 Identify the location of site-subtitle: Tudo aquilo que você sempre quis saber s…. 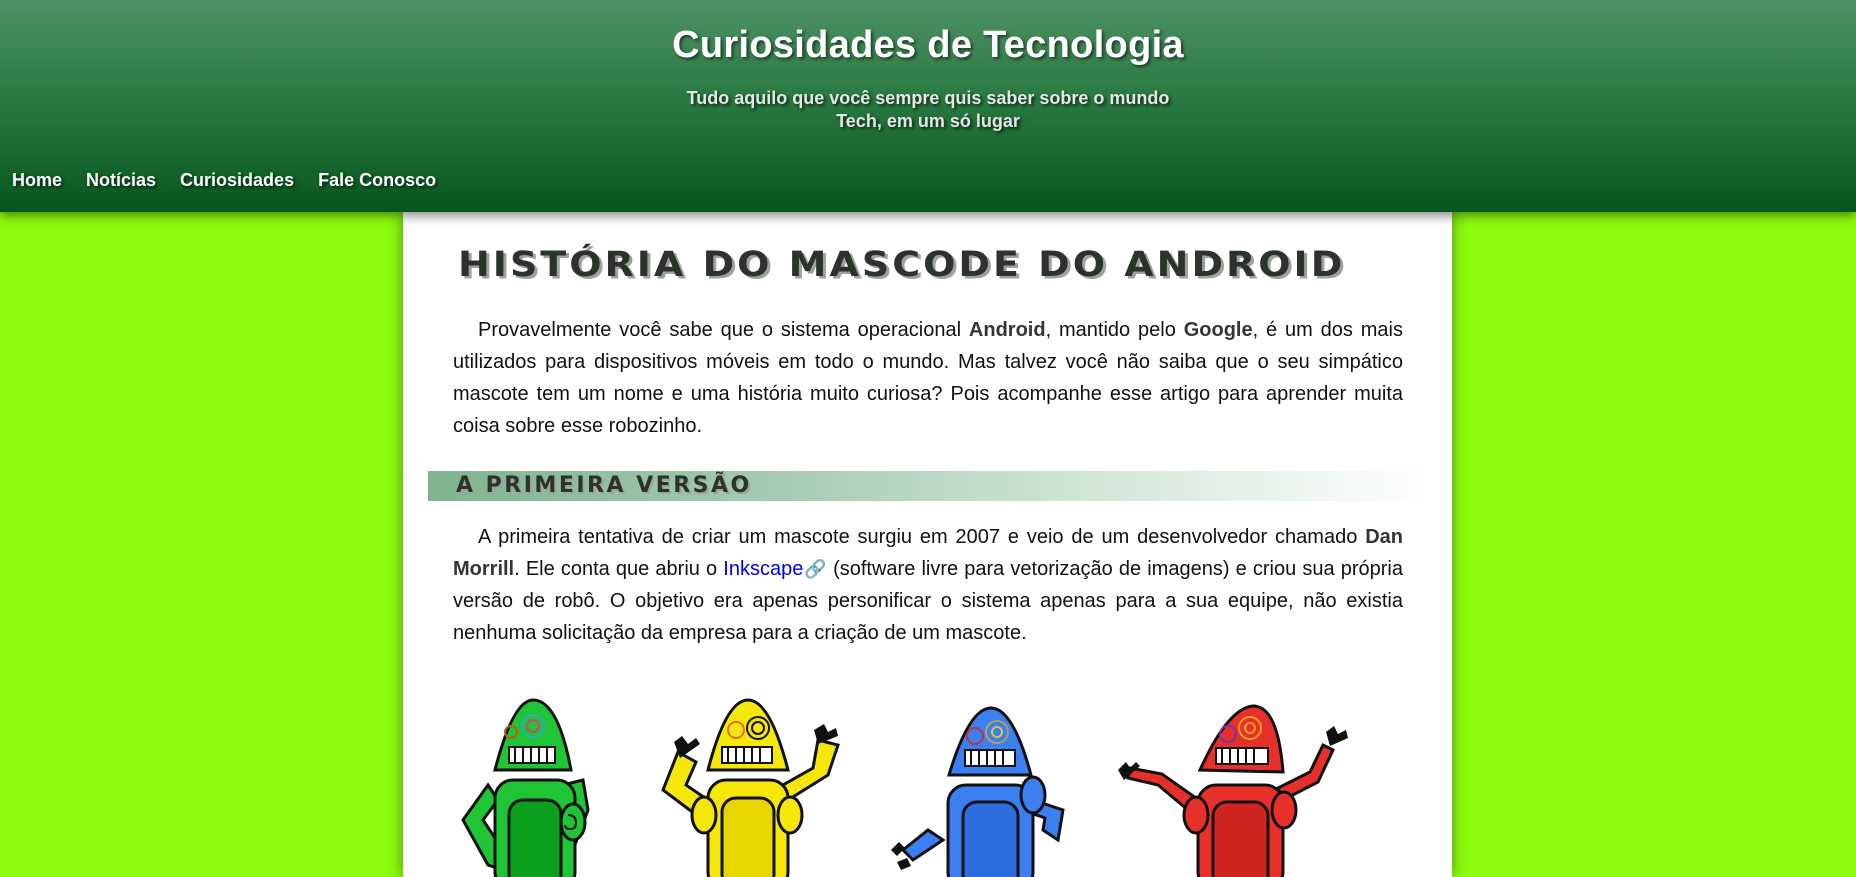
(928, 109).